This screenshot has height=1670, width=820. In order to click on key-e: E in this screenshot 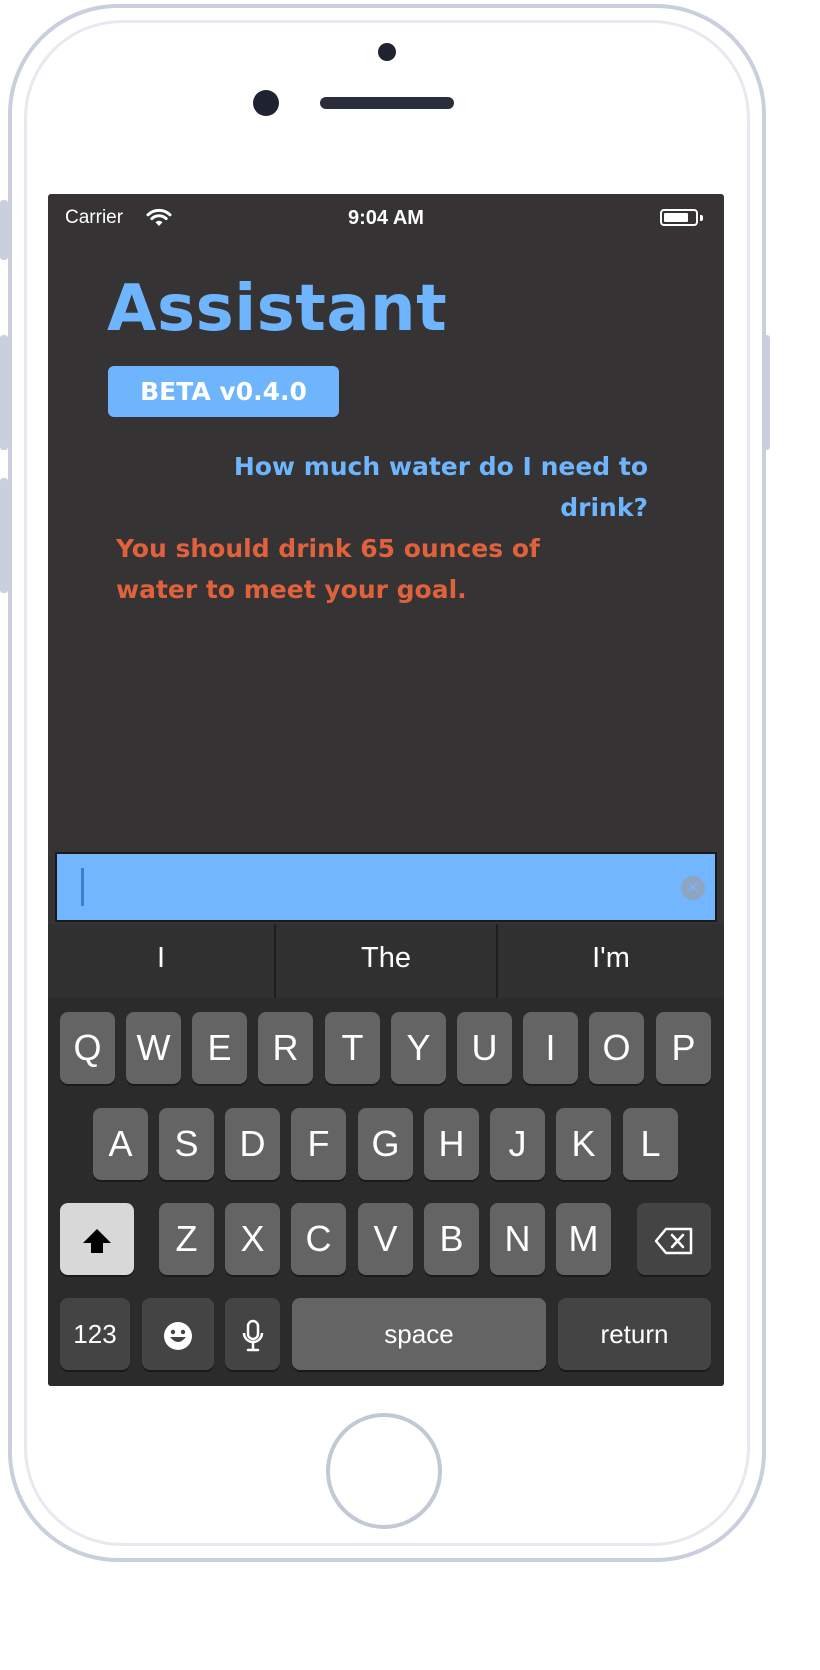, I will do `click(219, 1048)`.